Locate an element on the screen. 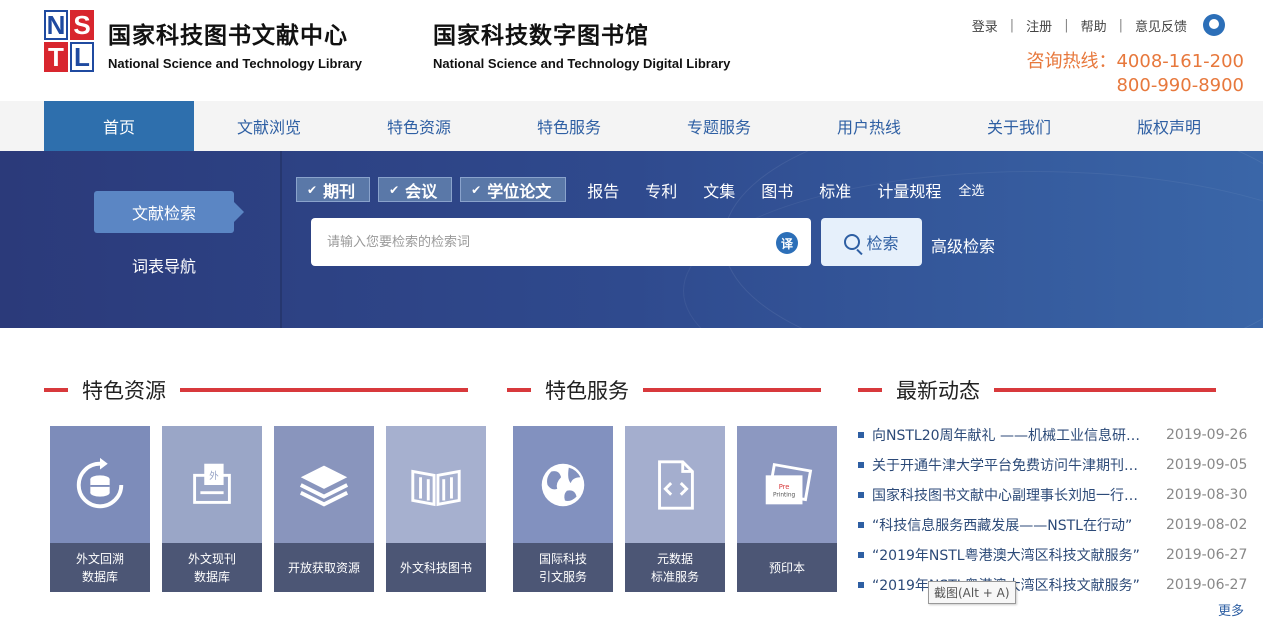 The image size is (1263, 635). check-icon: ✔ is located at coordinates (394, 189).